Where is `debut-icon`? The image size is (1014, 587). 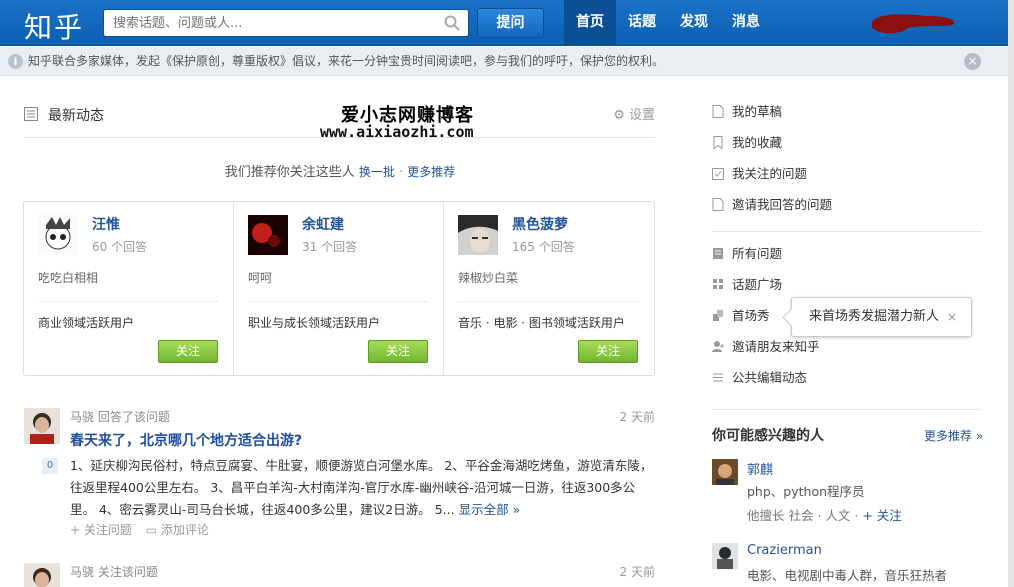
debut-icon is located at coordinates (718, 315).